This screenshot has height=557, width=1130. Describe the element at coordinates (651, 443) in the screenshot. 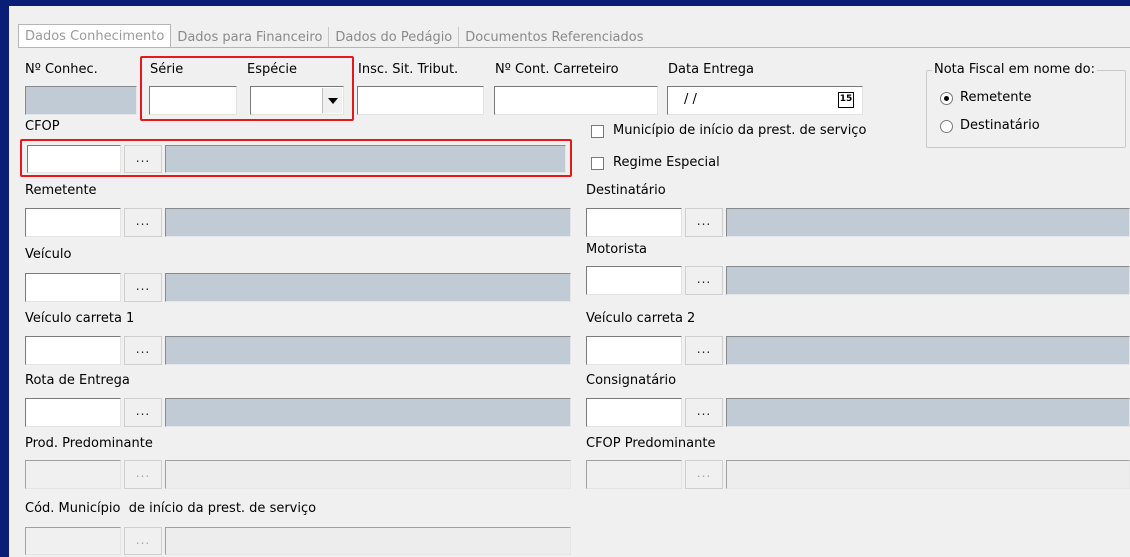

I see `cfop-predominante-label: CFOP Predominante` at that location.